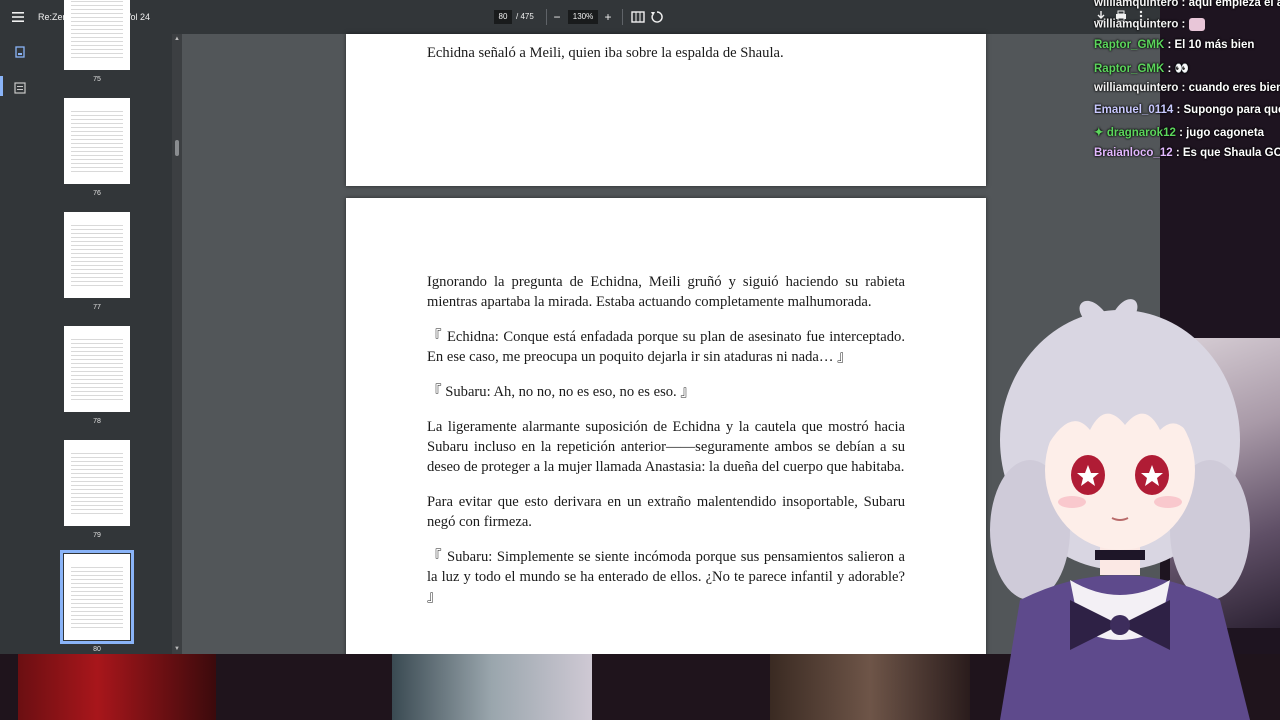  Describe the element at coordinates (1229, 88) in the screenshot. I see `chat-text: : cuando eres bien` at that location.